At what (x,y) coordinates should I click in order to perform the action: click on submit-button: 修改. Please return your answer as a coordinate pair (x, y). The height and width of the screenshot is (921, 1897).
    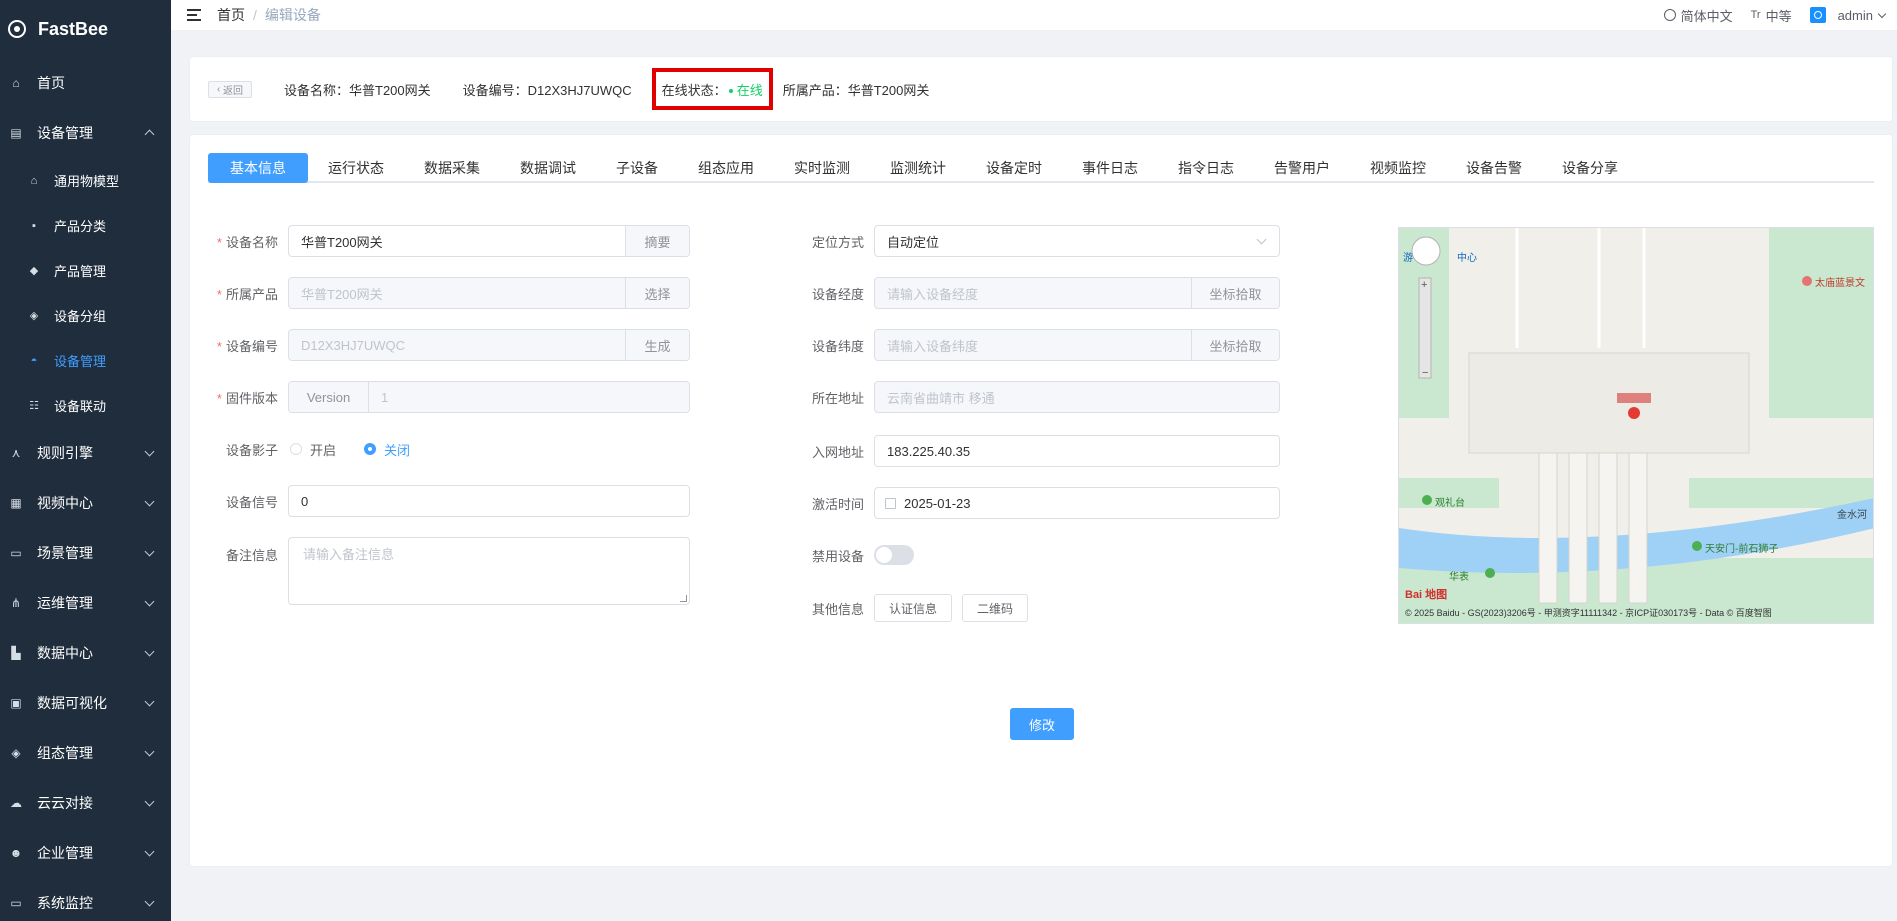
    Looking at the image, I should click on (1042, 724).